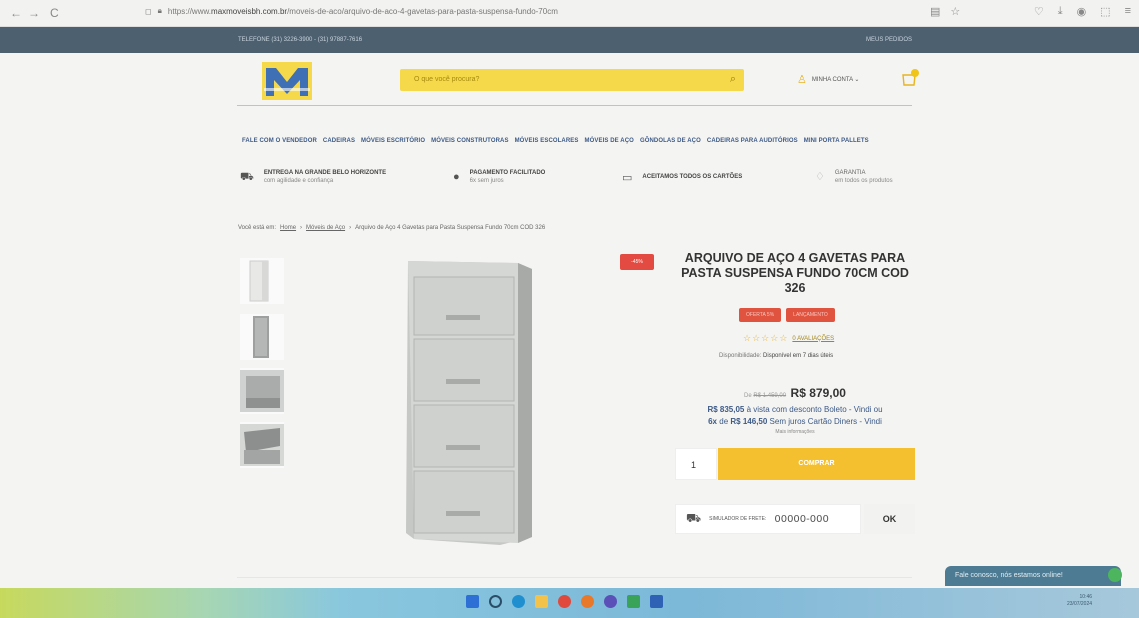  I want to click on edge-icon, so click(518, 601).